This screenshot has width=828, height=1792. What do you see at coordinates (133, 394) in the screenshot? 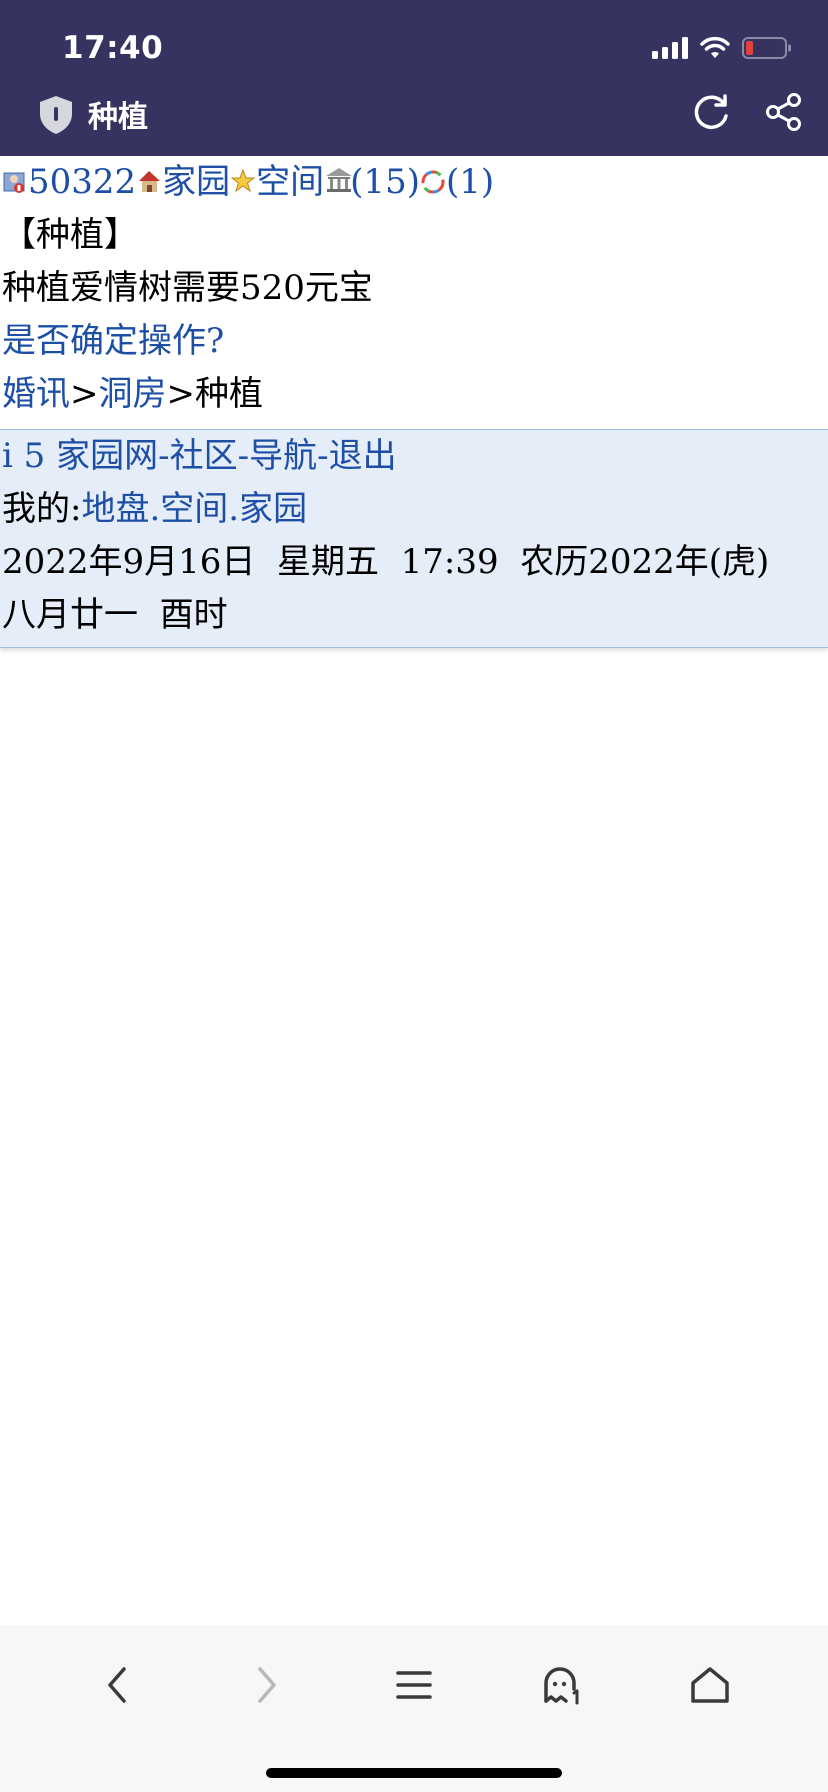
I see `breadcrumb-bridal-room: 洞房` at bounding box center [133, 394].